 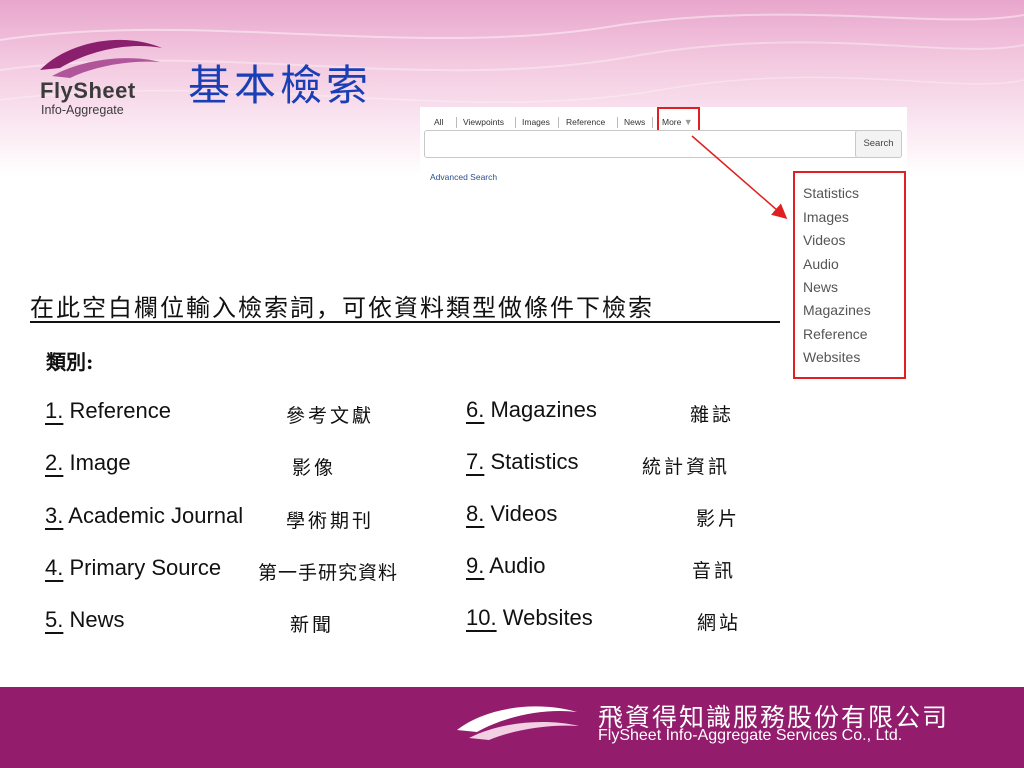 I want to click on category-item: 5. News, so click(x=85, y=619).